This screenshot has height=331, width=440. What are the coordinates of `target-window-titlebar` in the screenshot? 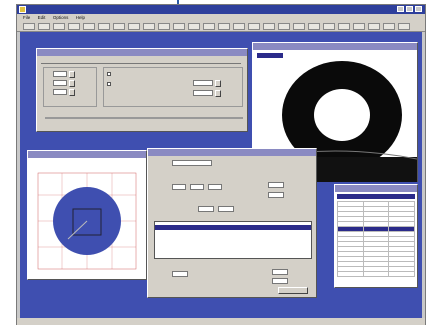 It's located at (87, 154).